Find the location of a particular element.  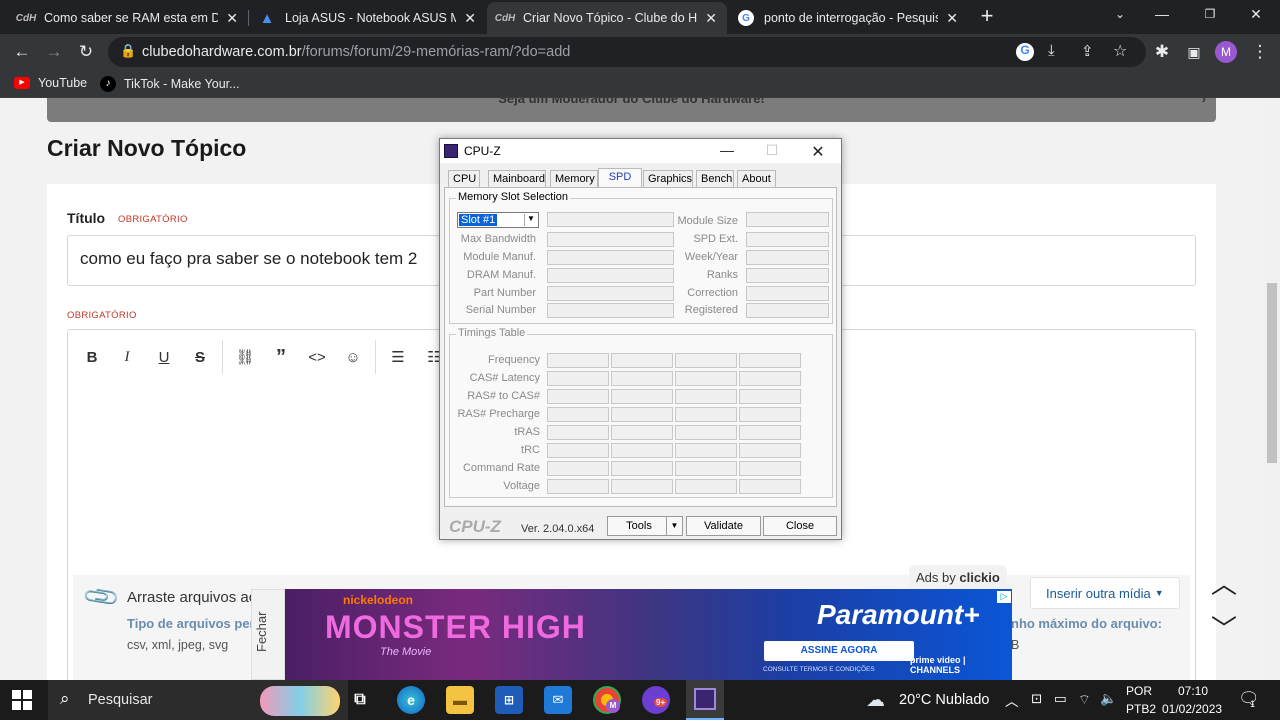

menu-dots-icon: ⋮ is located at coordinates (1260, 52).